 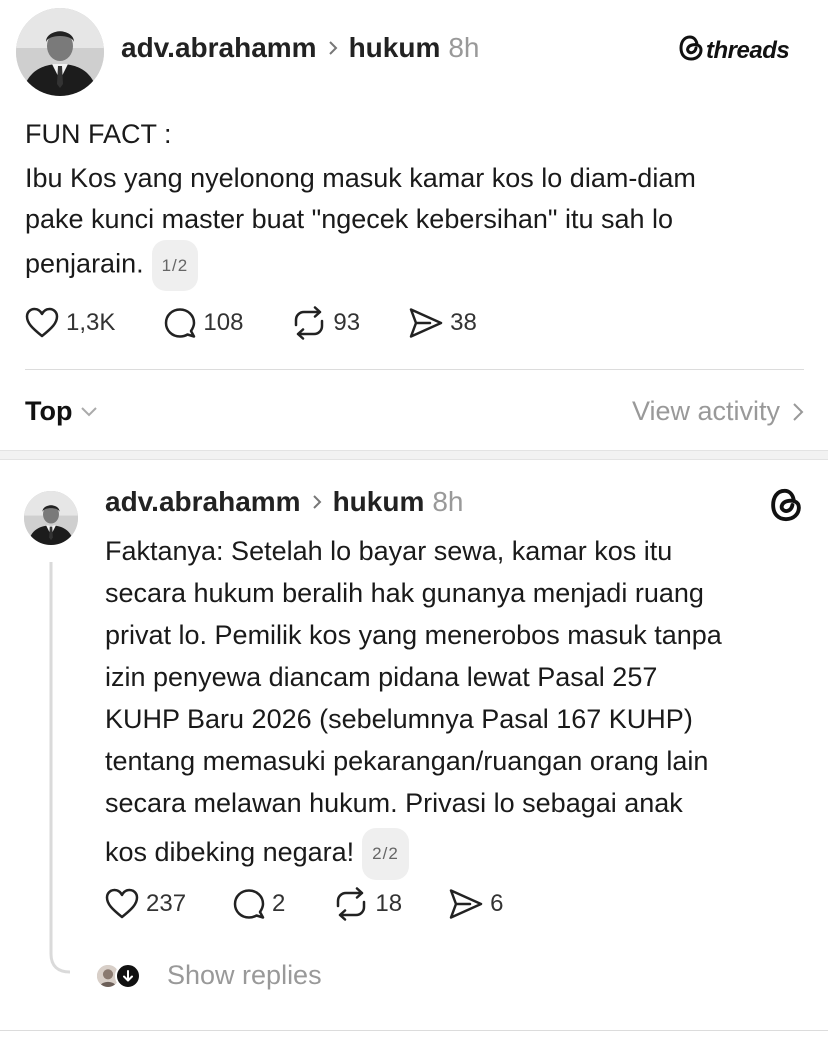 I want to click on show-replies-row: Show replies, so click(x=208, y=975).